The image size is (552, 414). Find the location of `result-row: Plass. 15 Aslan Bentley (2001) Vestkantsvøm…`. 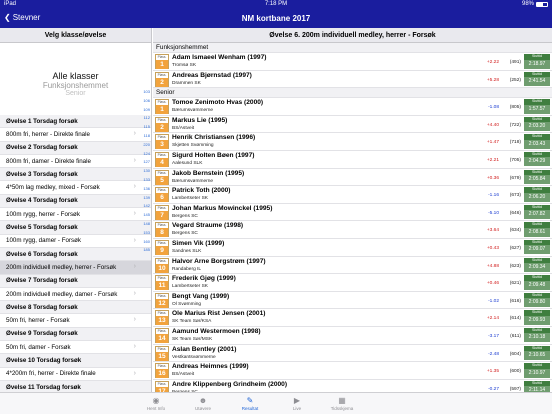

result-row: Plass. 15 Aslan Bentley (2001) Vestkantsvøm… is located at coordinates (352, 354).